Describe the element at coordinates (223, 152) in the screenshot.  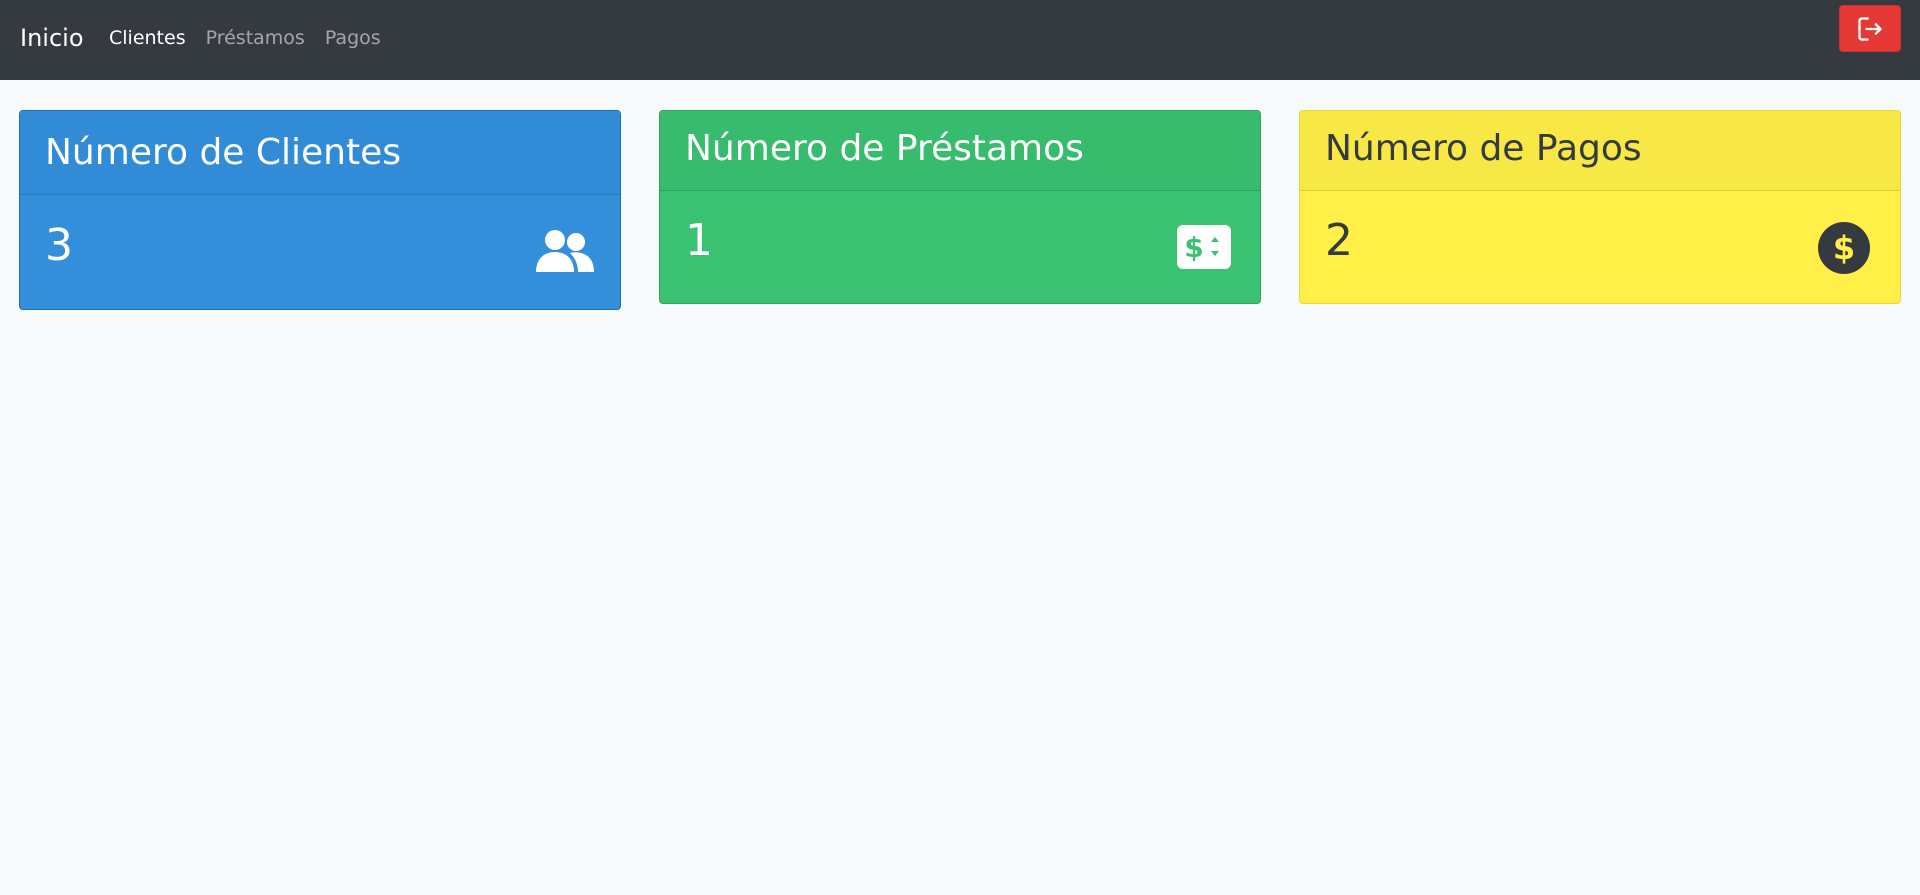
I see `card-clientes-title: Número de Clientes` at that location.